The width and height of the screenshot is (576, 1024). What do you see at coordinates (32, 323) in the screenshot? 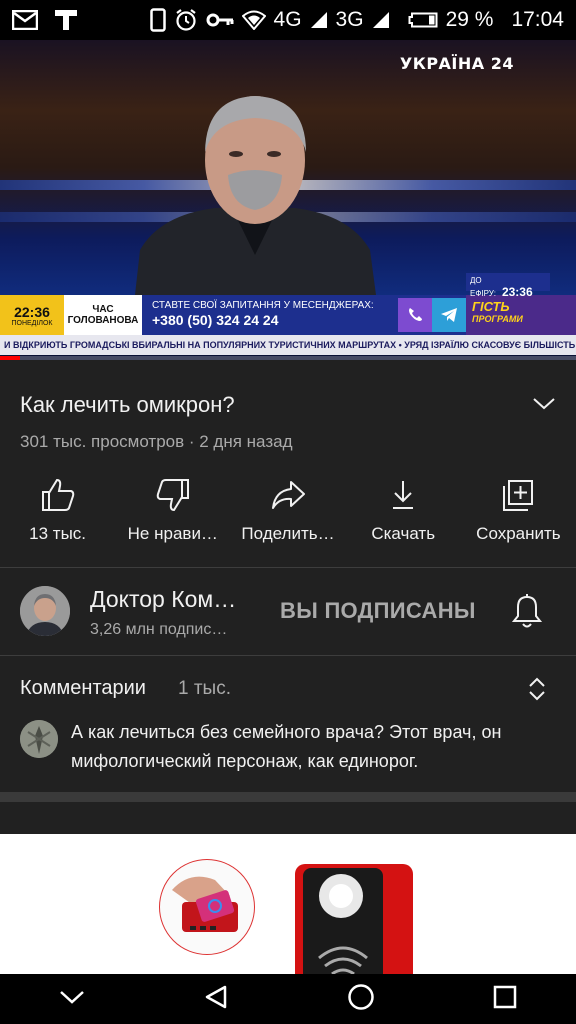
I see `broadcast-day: ПОНЕДІЛОК` at bounding box center [32, 323].